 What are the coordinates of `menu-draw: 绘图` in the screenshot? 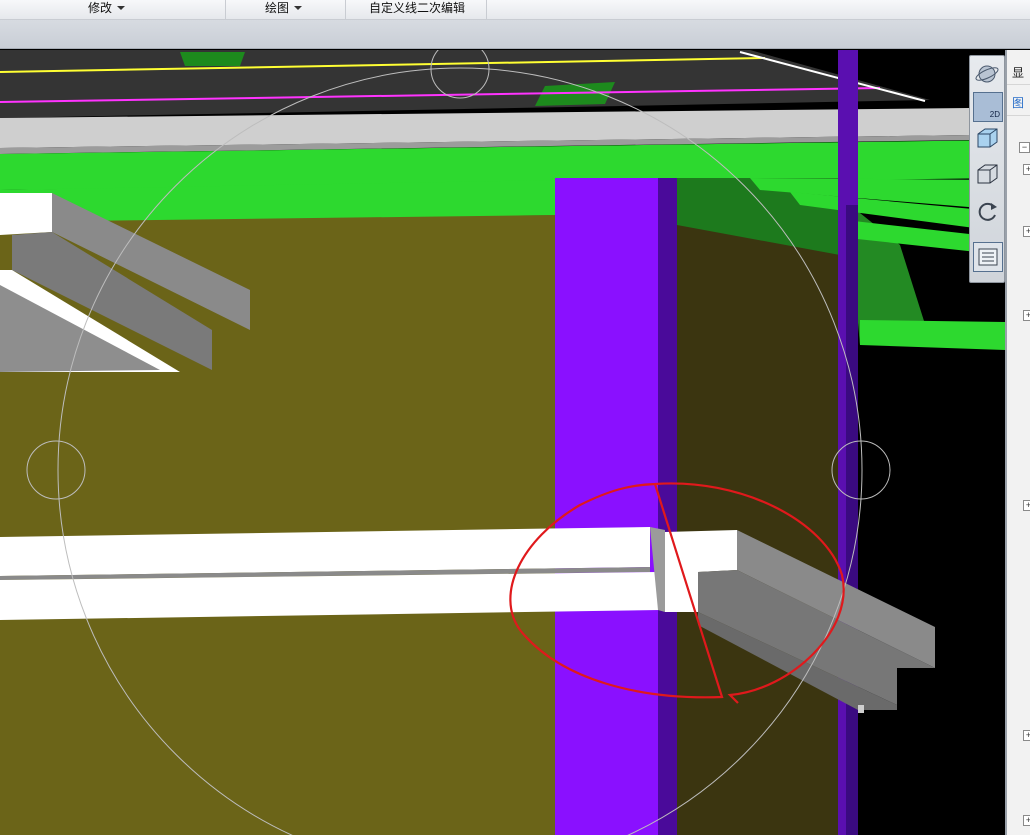 It's located at (284, 9).